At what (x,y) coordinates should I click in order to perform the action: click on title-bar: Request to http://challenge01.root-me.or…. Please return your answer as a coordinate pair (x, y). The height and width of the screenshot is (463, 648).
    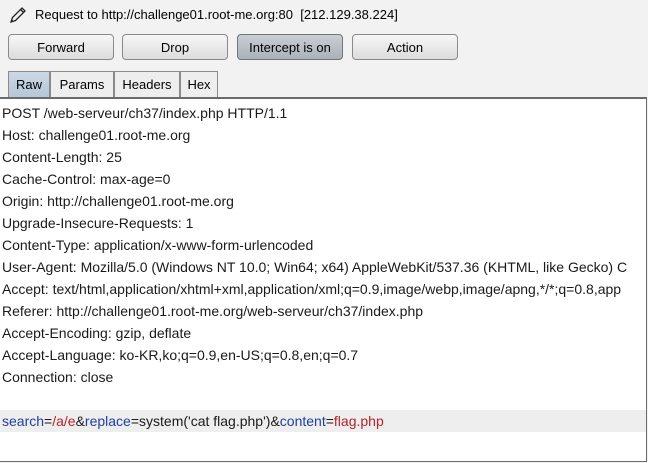
    Looking at the image, I should click on (324, 15).